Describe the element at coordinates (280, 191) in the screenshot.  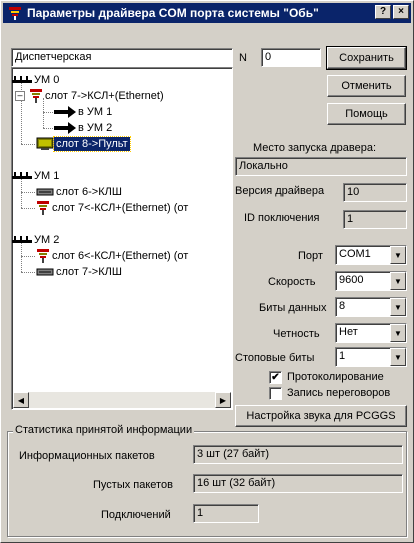
I see `driver-version-label: Версия драйвера` at that location.